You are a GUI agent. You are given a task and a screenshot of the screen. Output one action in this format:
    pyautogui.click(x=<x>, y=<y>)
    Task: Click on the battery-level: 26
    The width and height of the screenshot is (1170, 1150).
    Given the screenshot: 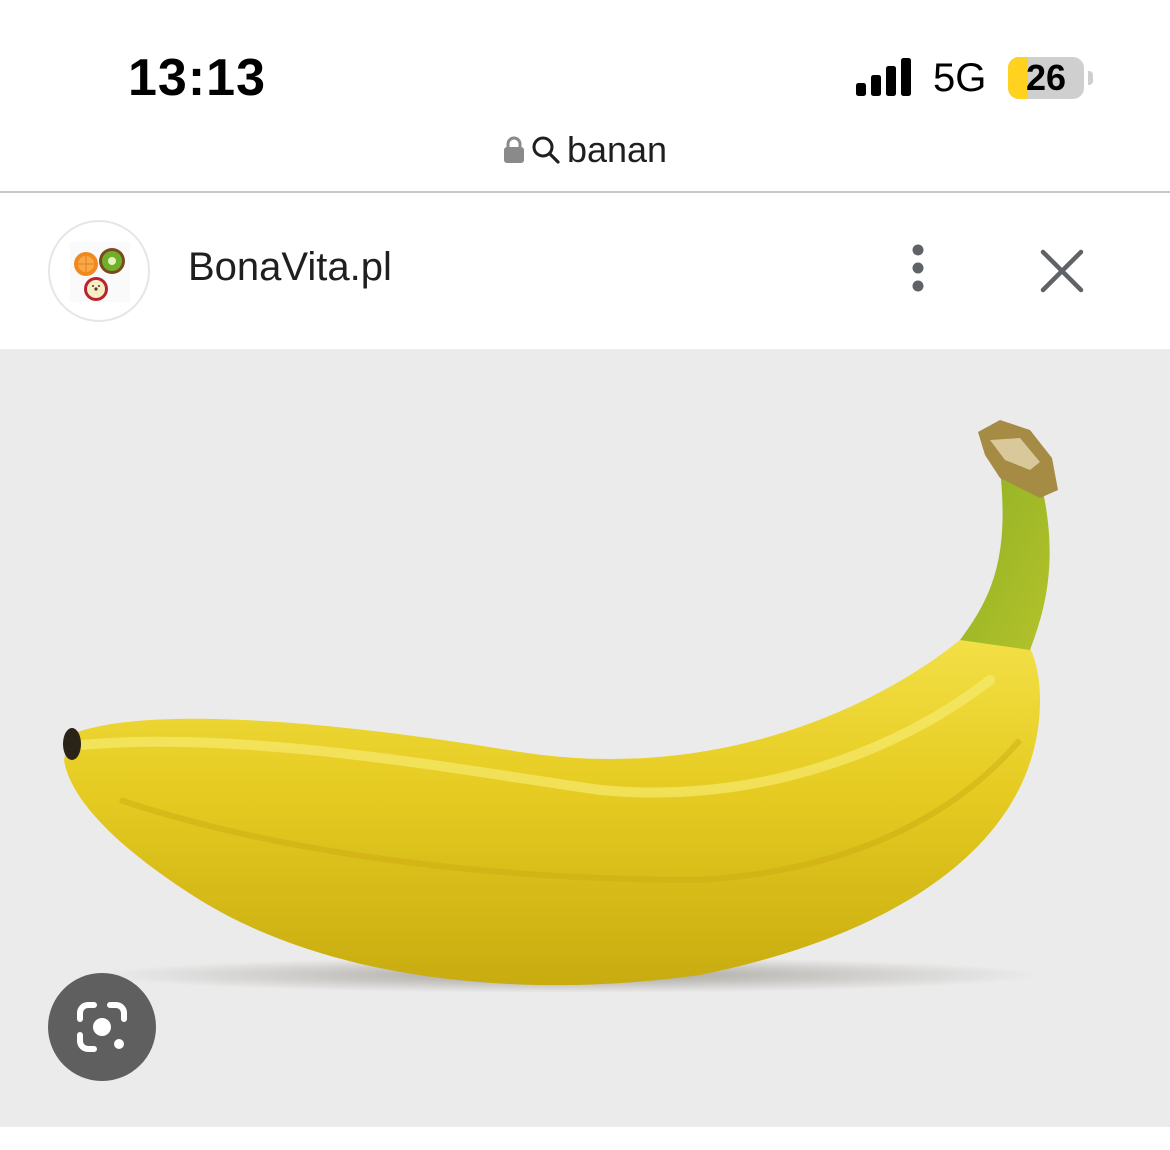 What is the action you would take?
    pyautogui.click(x=1046, y=77)
    